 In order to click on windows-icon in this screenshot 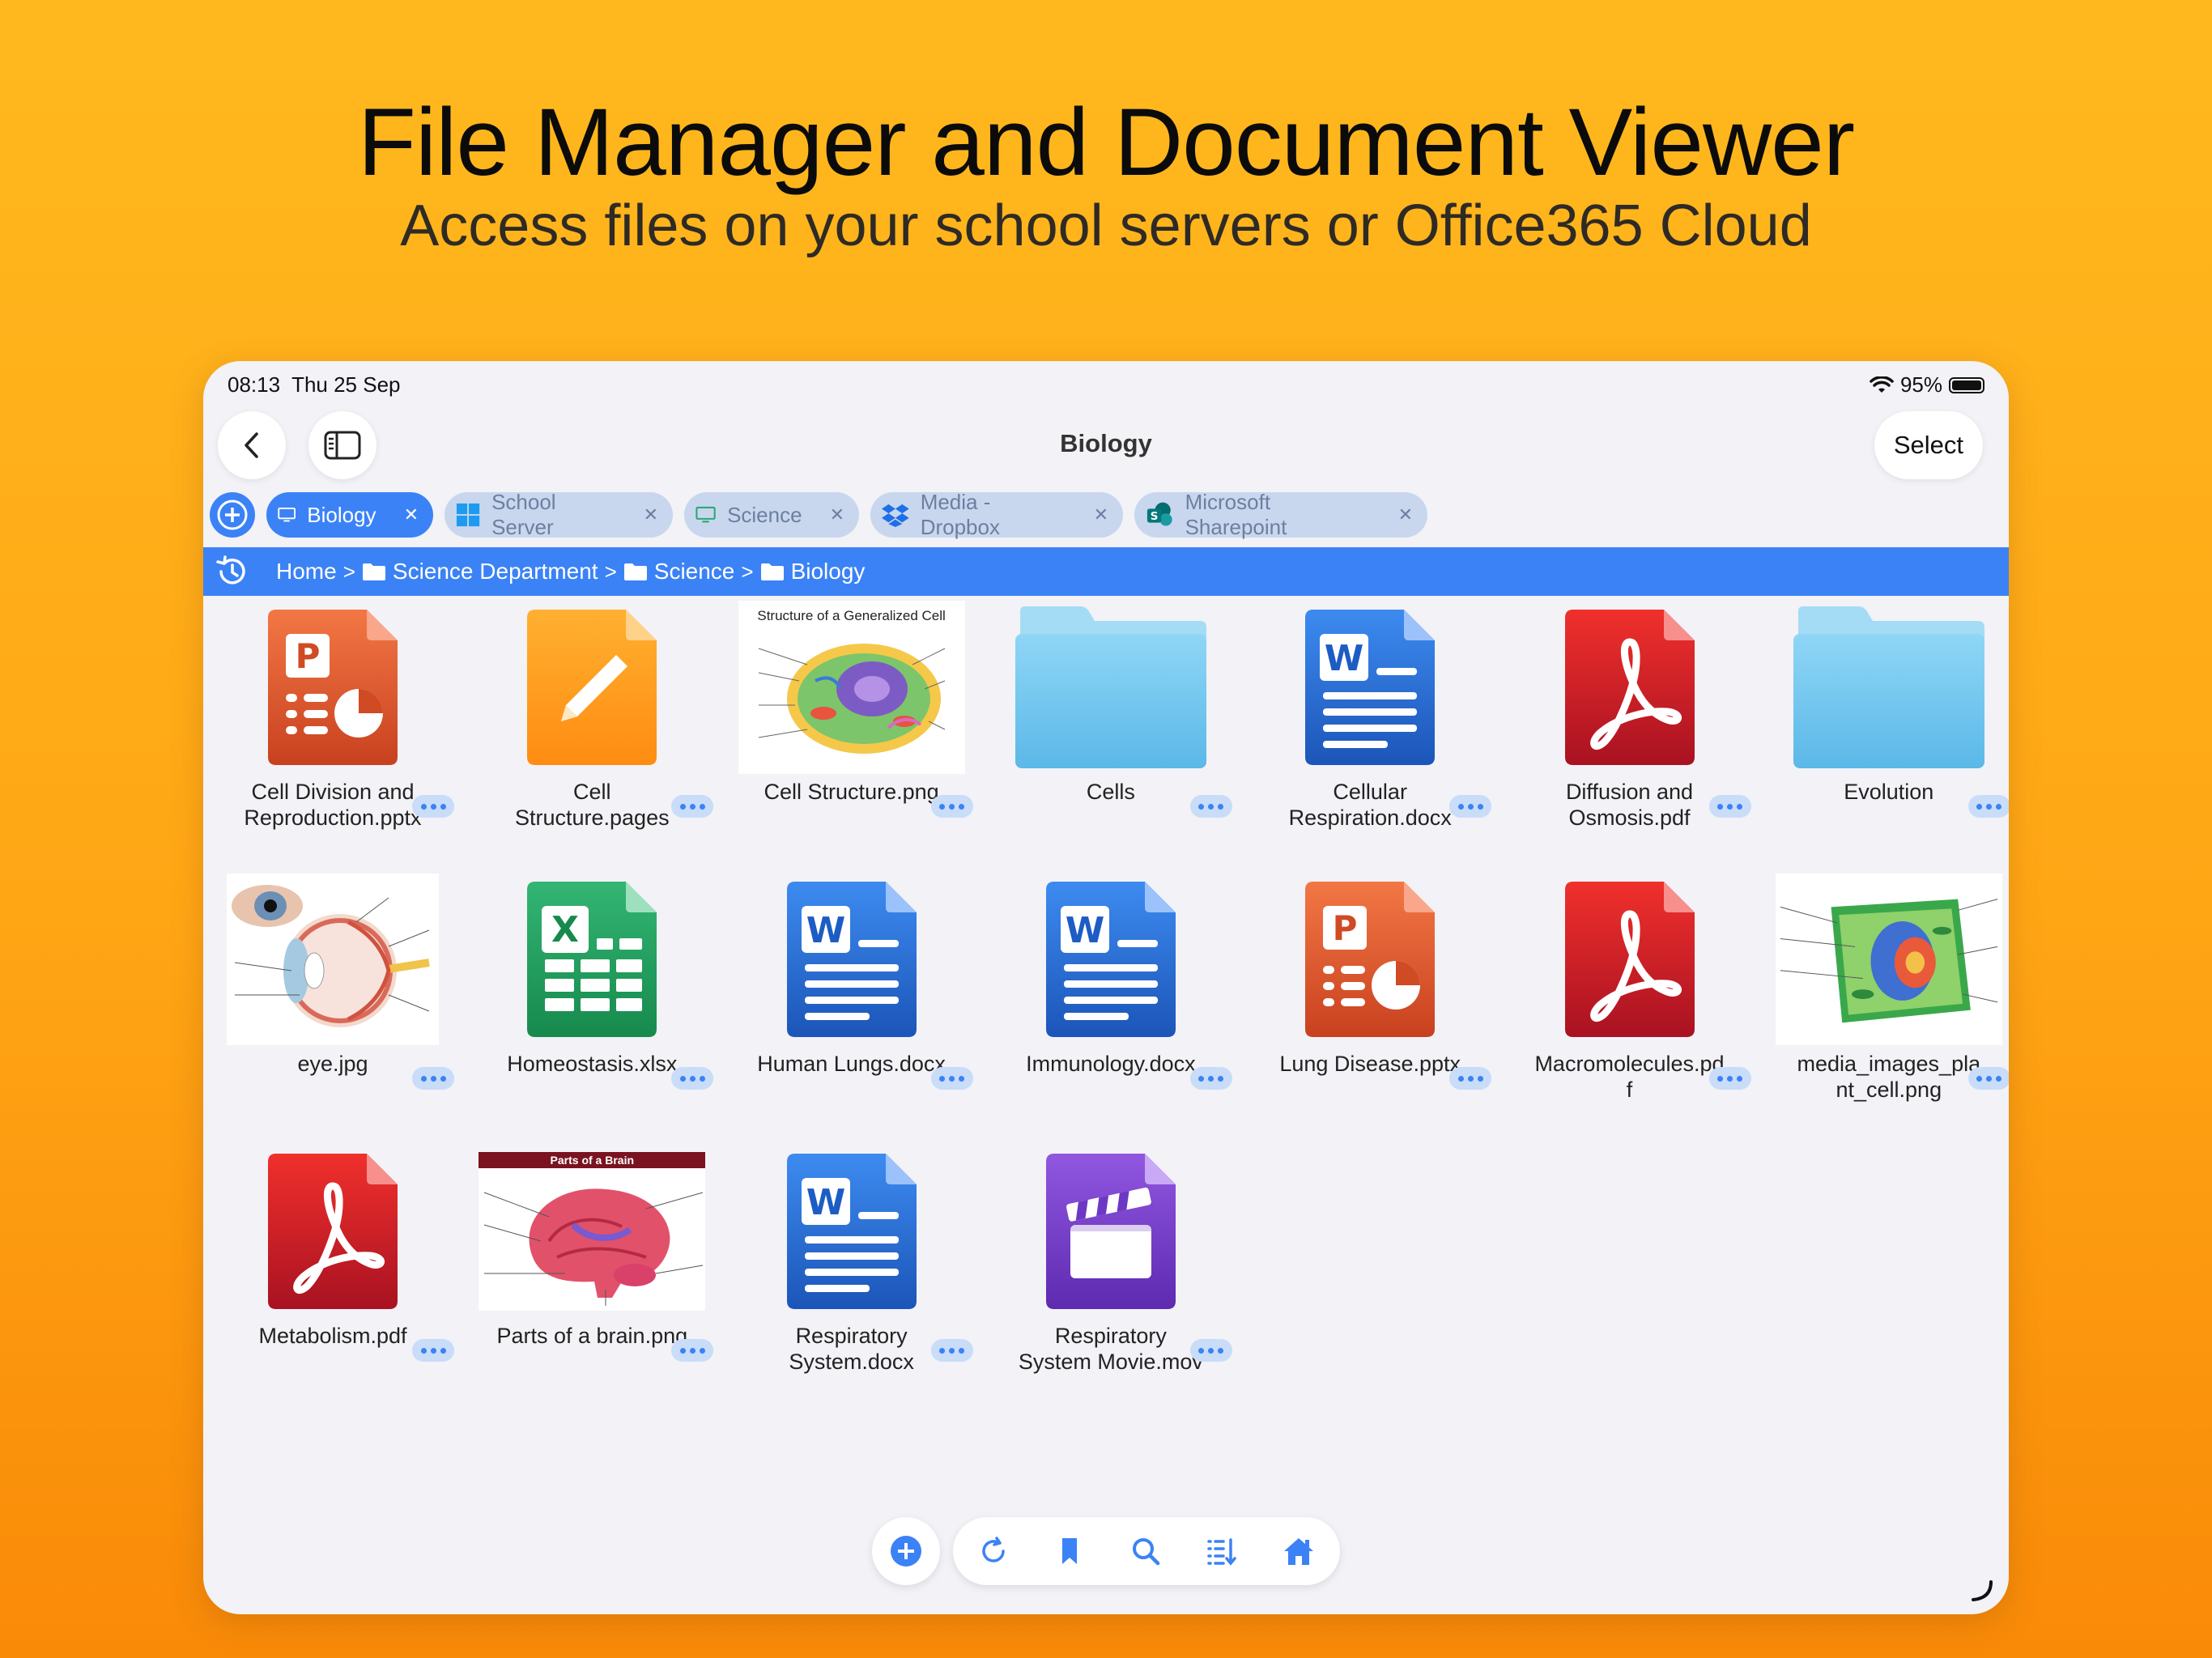, I will do `click(468, 515)`.